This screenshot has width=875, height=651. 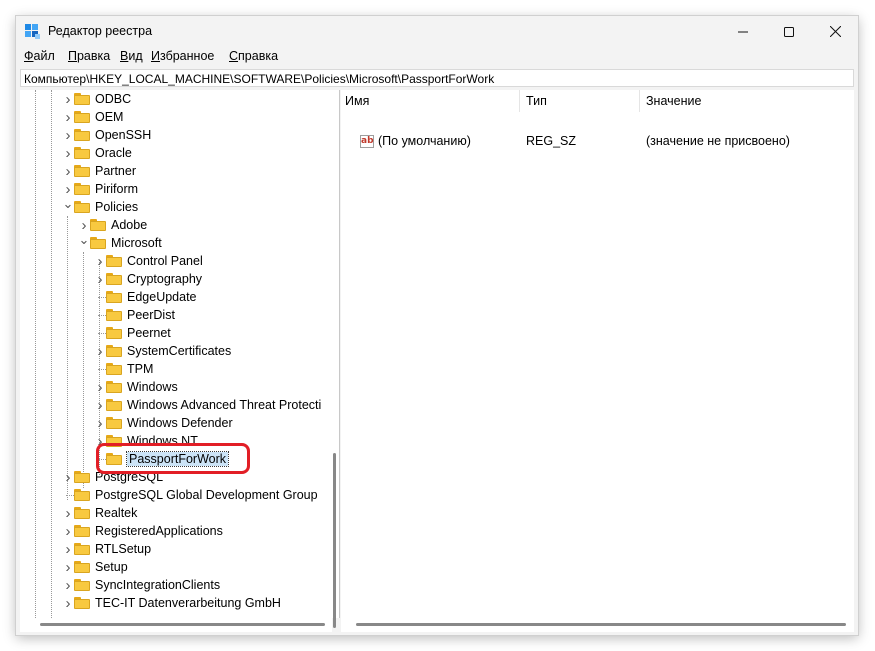 I want to click on column-header-value: Значение, so click(x=673, y=101).